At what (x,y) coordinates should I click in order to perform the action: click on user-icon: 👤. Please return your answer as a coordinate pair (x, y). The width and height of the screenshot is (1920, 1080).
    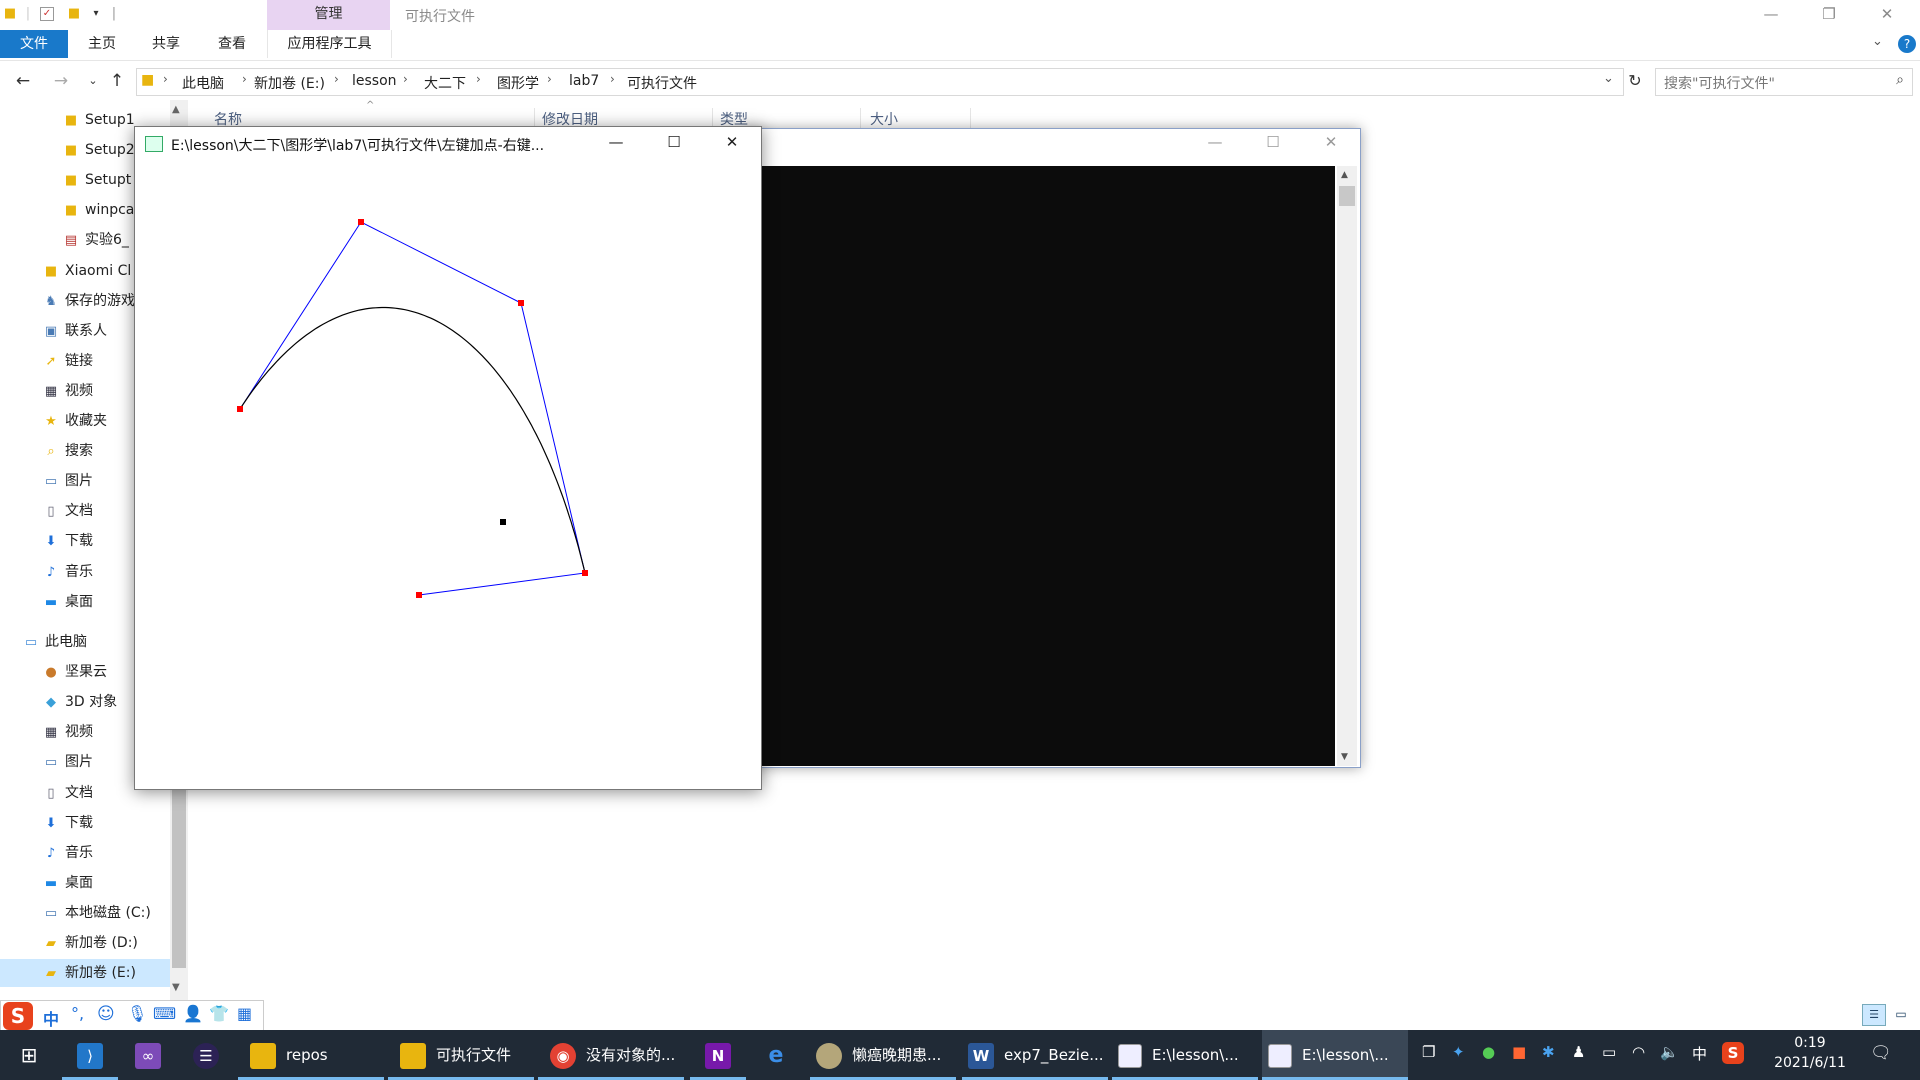
    Looking at the image, I should click on (193, 1013).